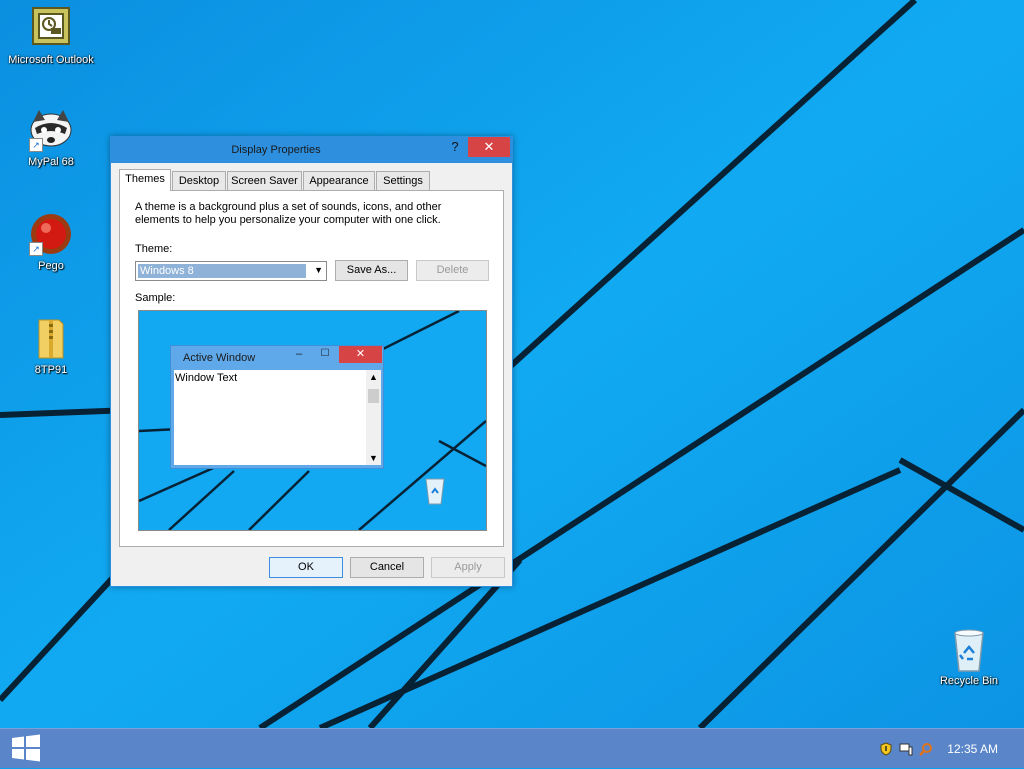 This screenshot has width=1024, height=769. What do you see at coordinates (339, 180) in the screenshot?
I see `tab-appearance: Appearance` at bounding box center [339, 180].